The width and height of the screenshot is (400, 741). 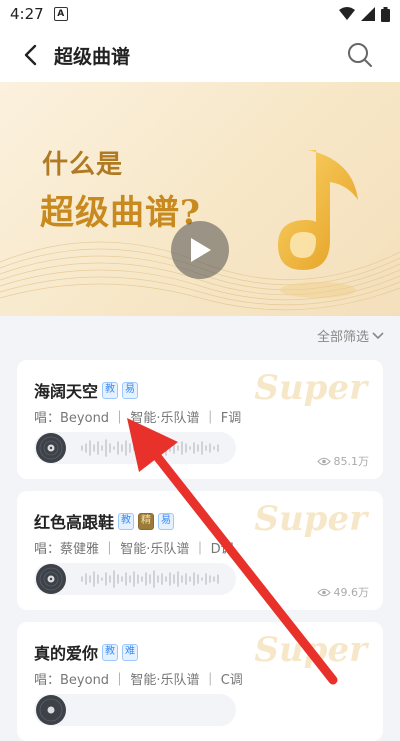 I want to click on view-count-value: 49.6万, so click(x=351, y=592).